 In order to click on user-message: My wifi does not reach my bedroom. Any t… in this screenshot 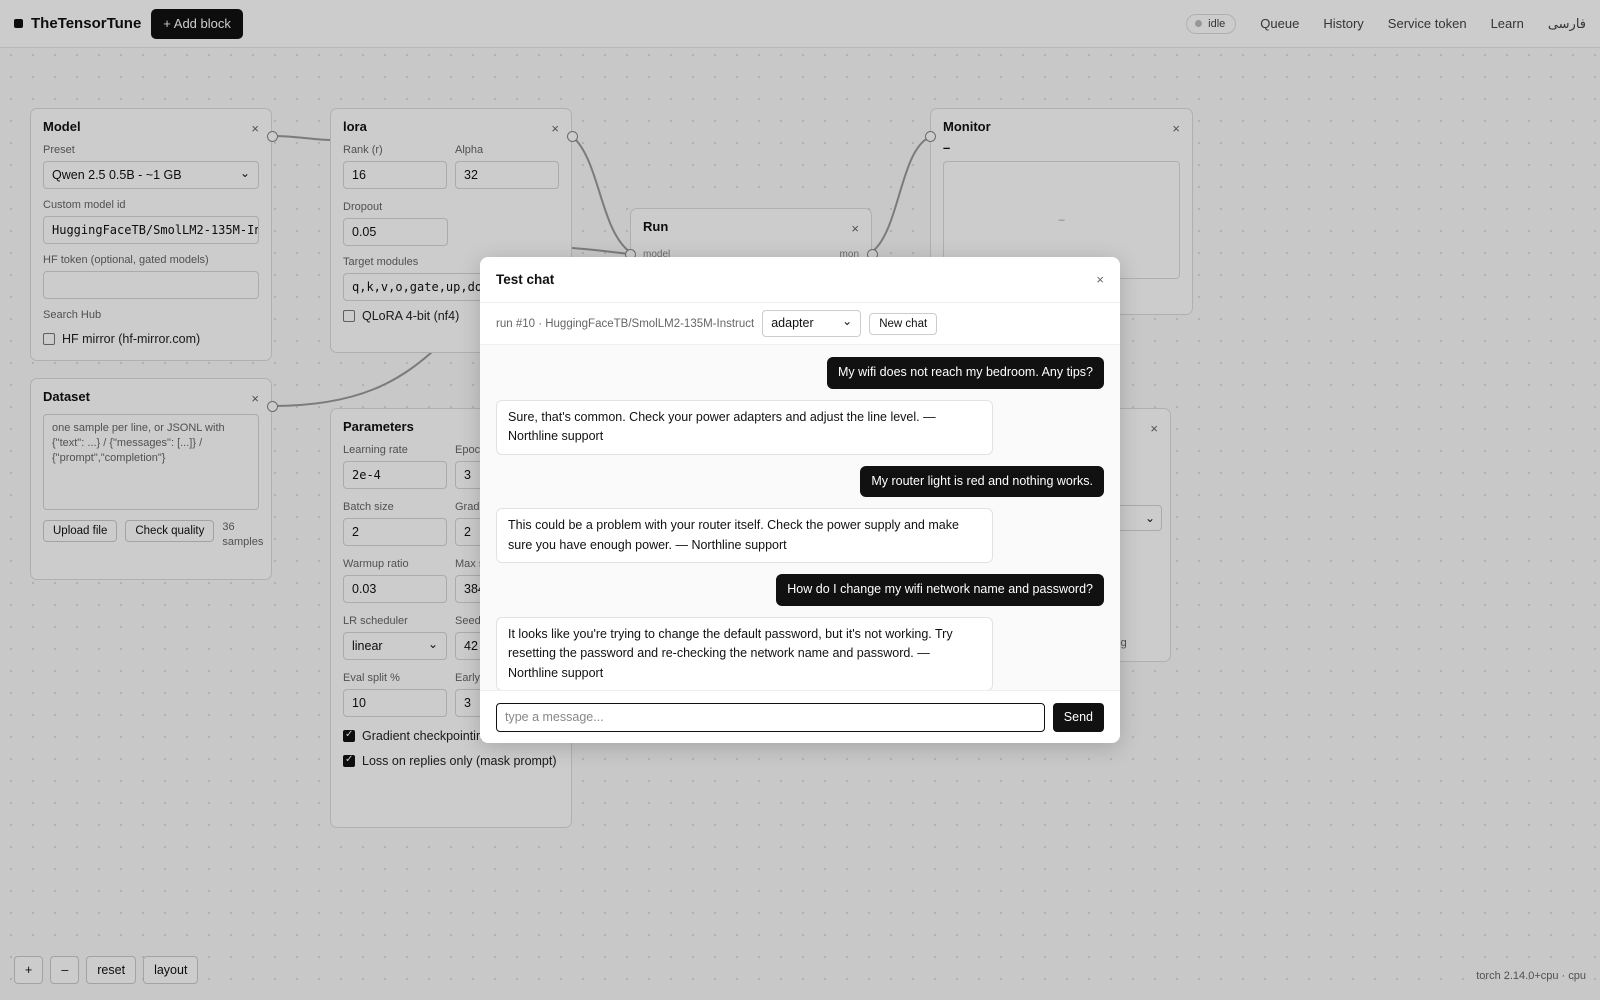, I will do `click(965, 373)`.